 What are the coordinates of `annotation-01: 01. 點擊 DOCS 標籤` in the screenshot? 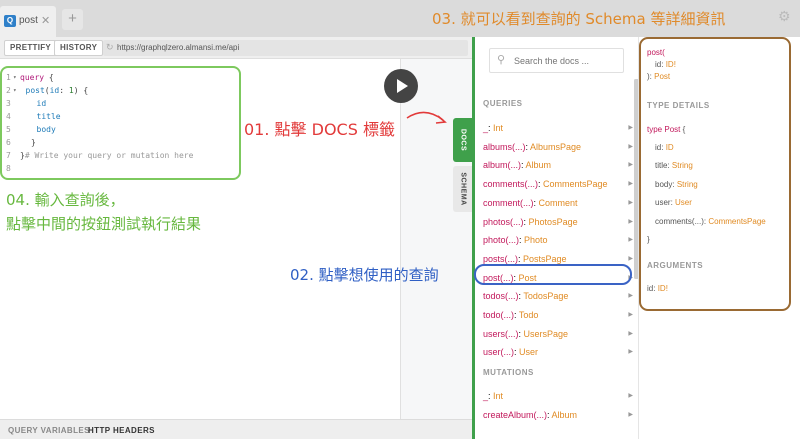 It's located at (319, 129).